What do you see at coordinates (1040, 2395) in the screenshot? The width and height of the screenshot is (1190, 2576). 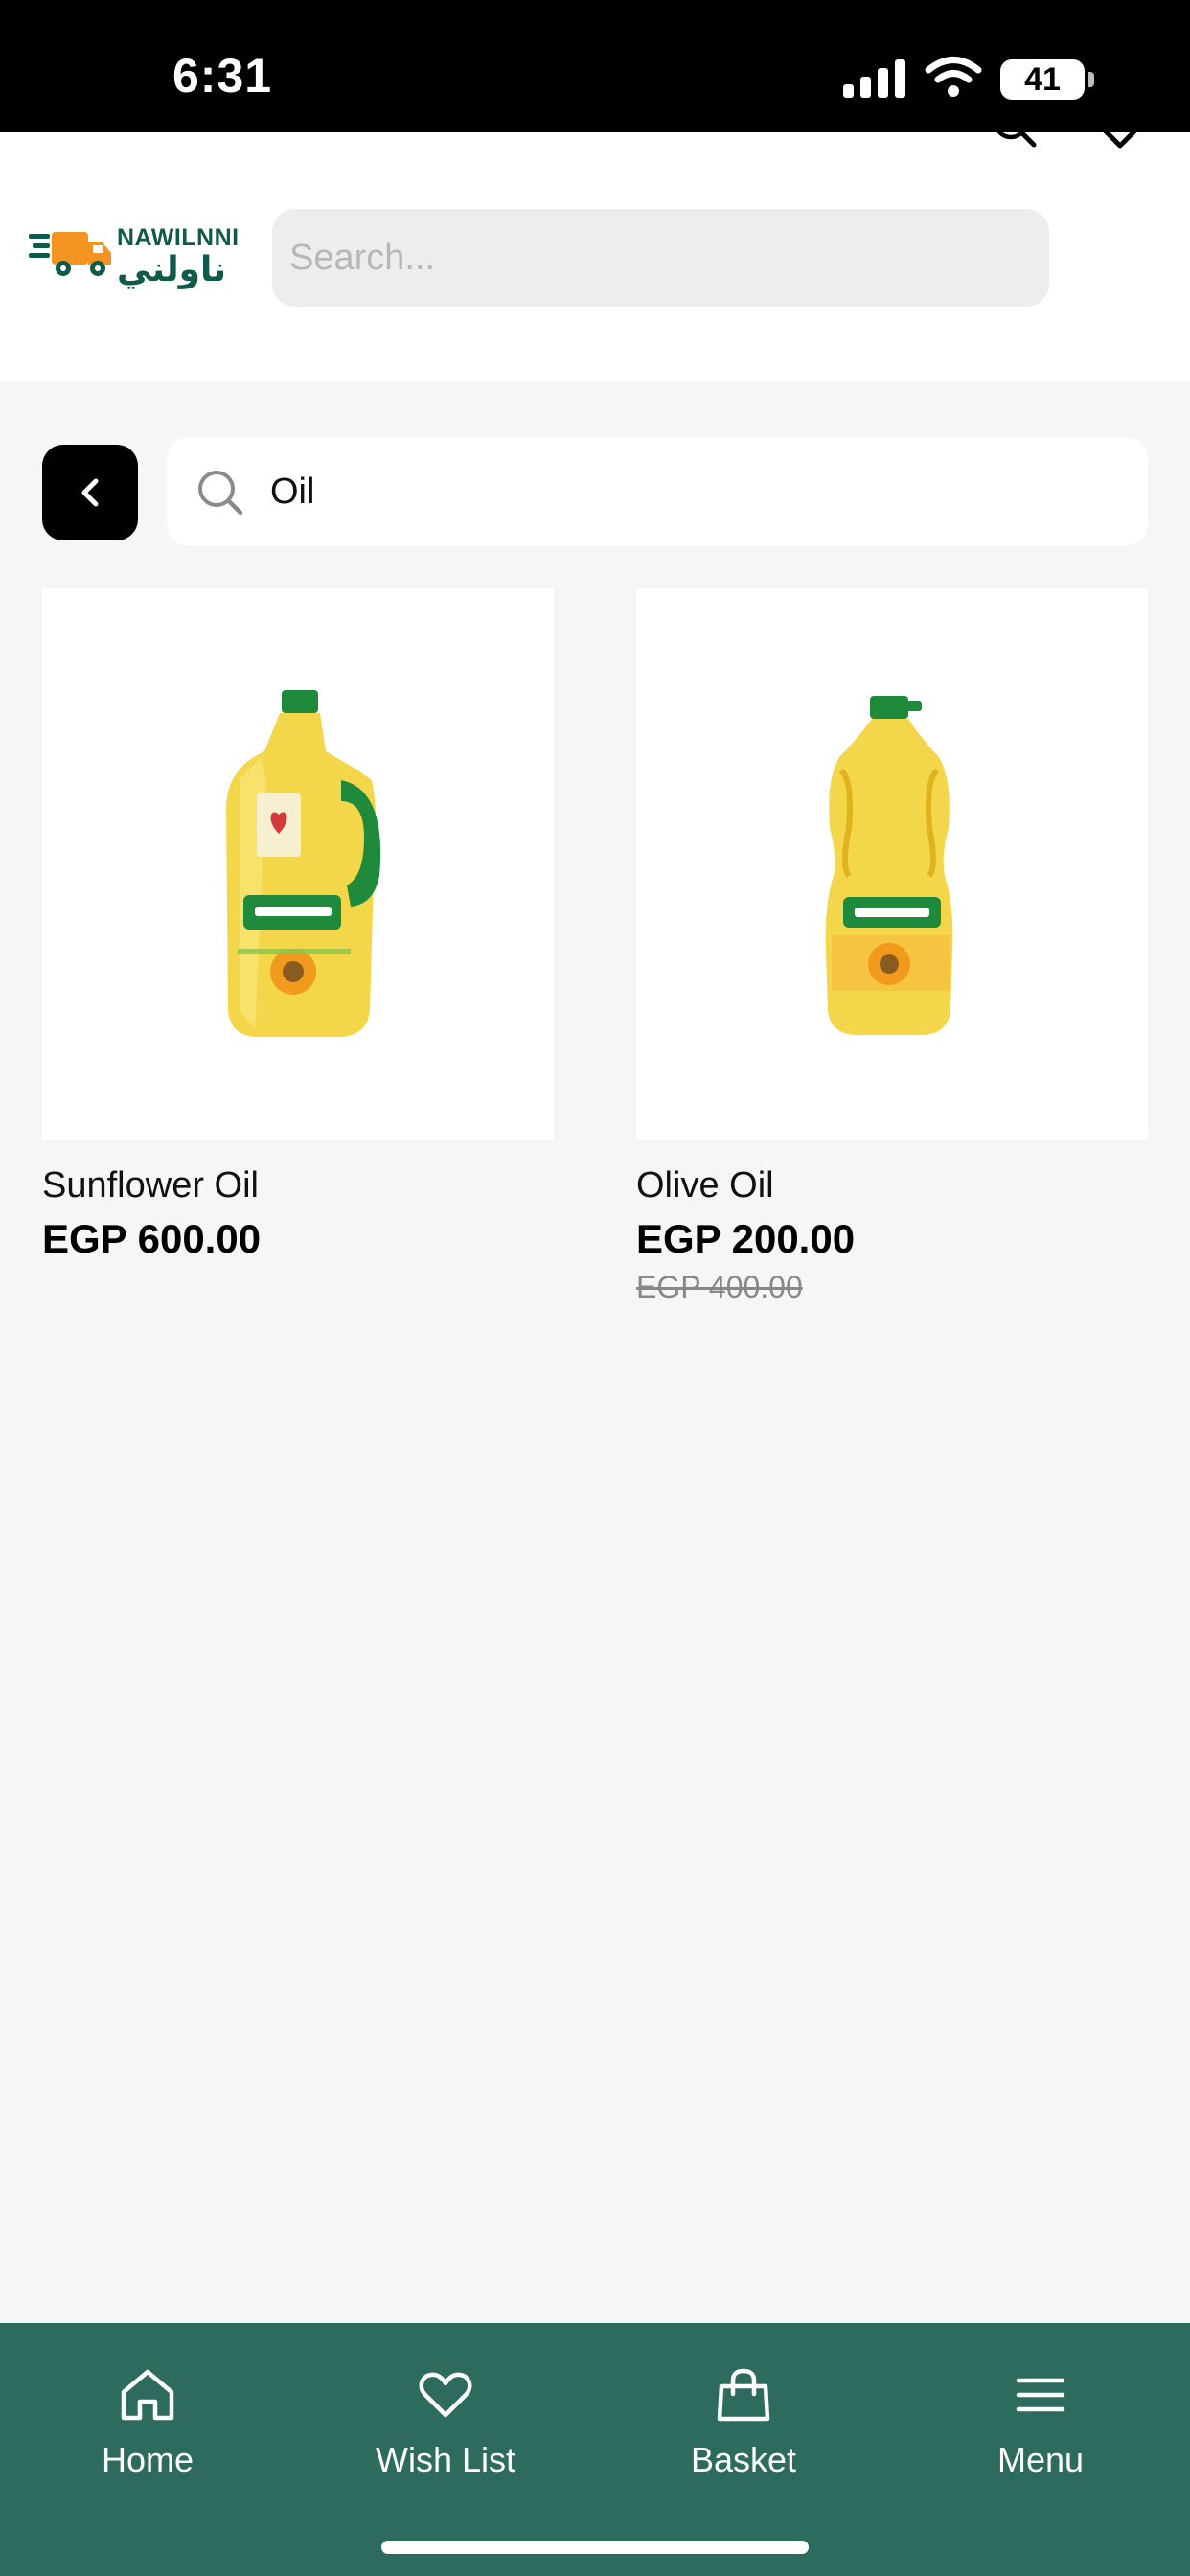 I see `menu-icon` at bounding box center [1040, 2395].